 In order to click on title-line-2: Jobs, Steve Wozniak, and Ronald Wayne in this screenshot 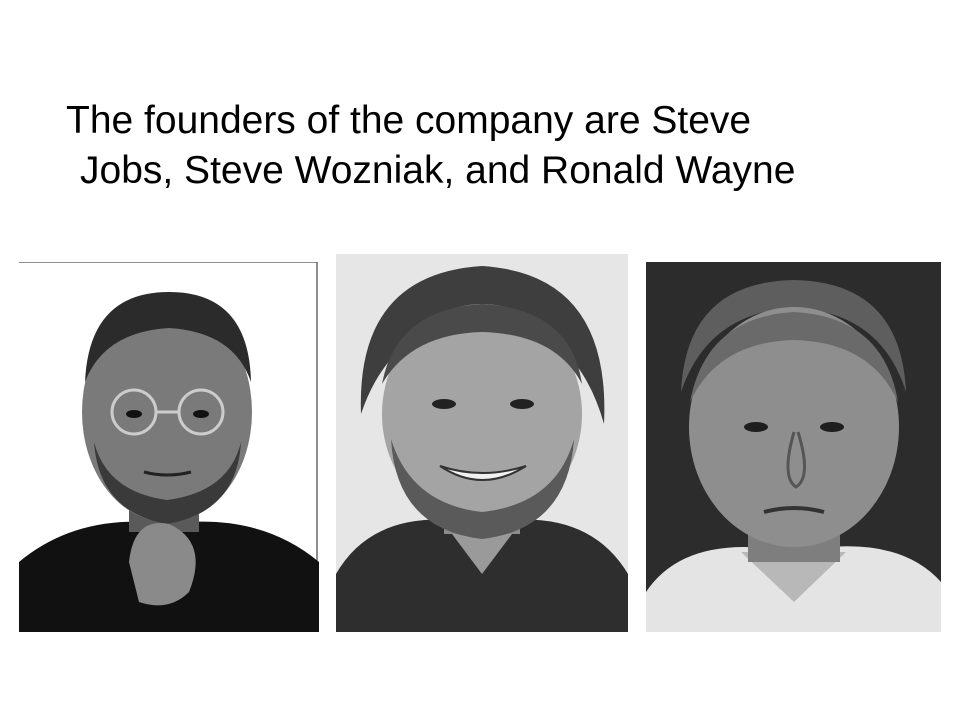, I will do `click(438, 170)`.